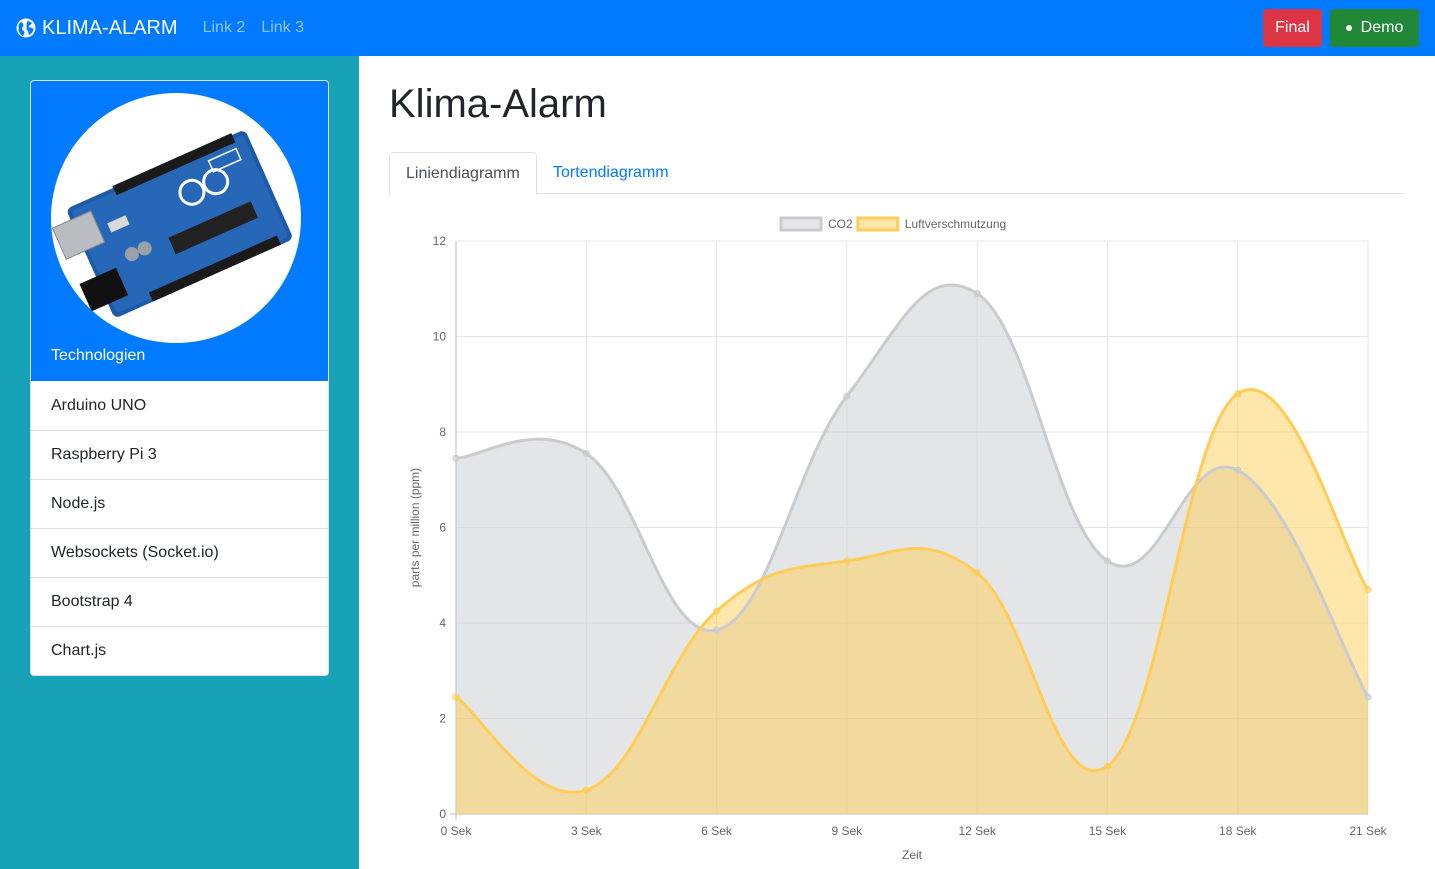 This screenshot has width=1435, height=869. What do you see at coordinates (1382, 27) in the screenshot?
I see `demo-button-label: Demo` at bounding box center [1382, 27].